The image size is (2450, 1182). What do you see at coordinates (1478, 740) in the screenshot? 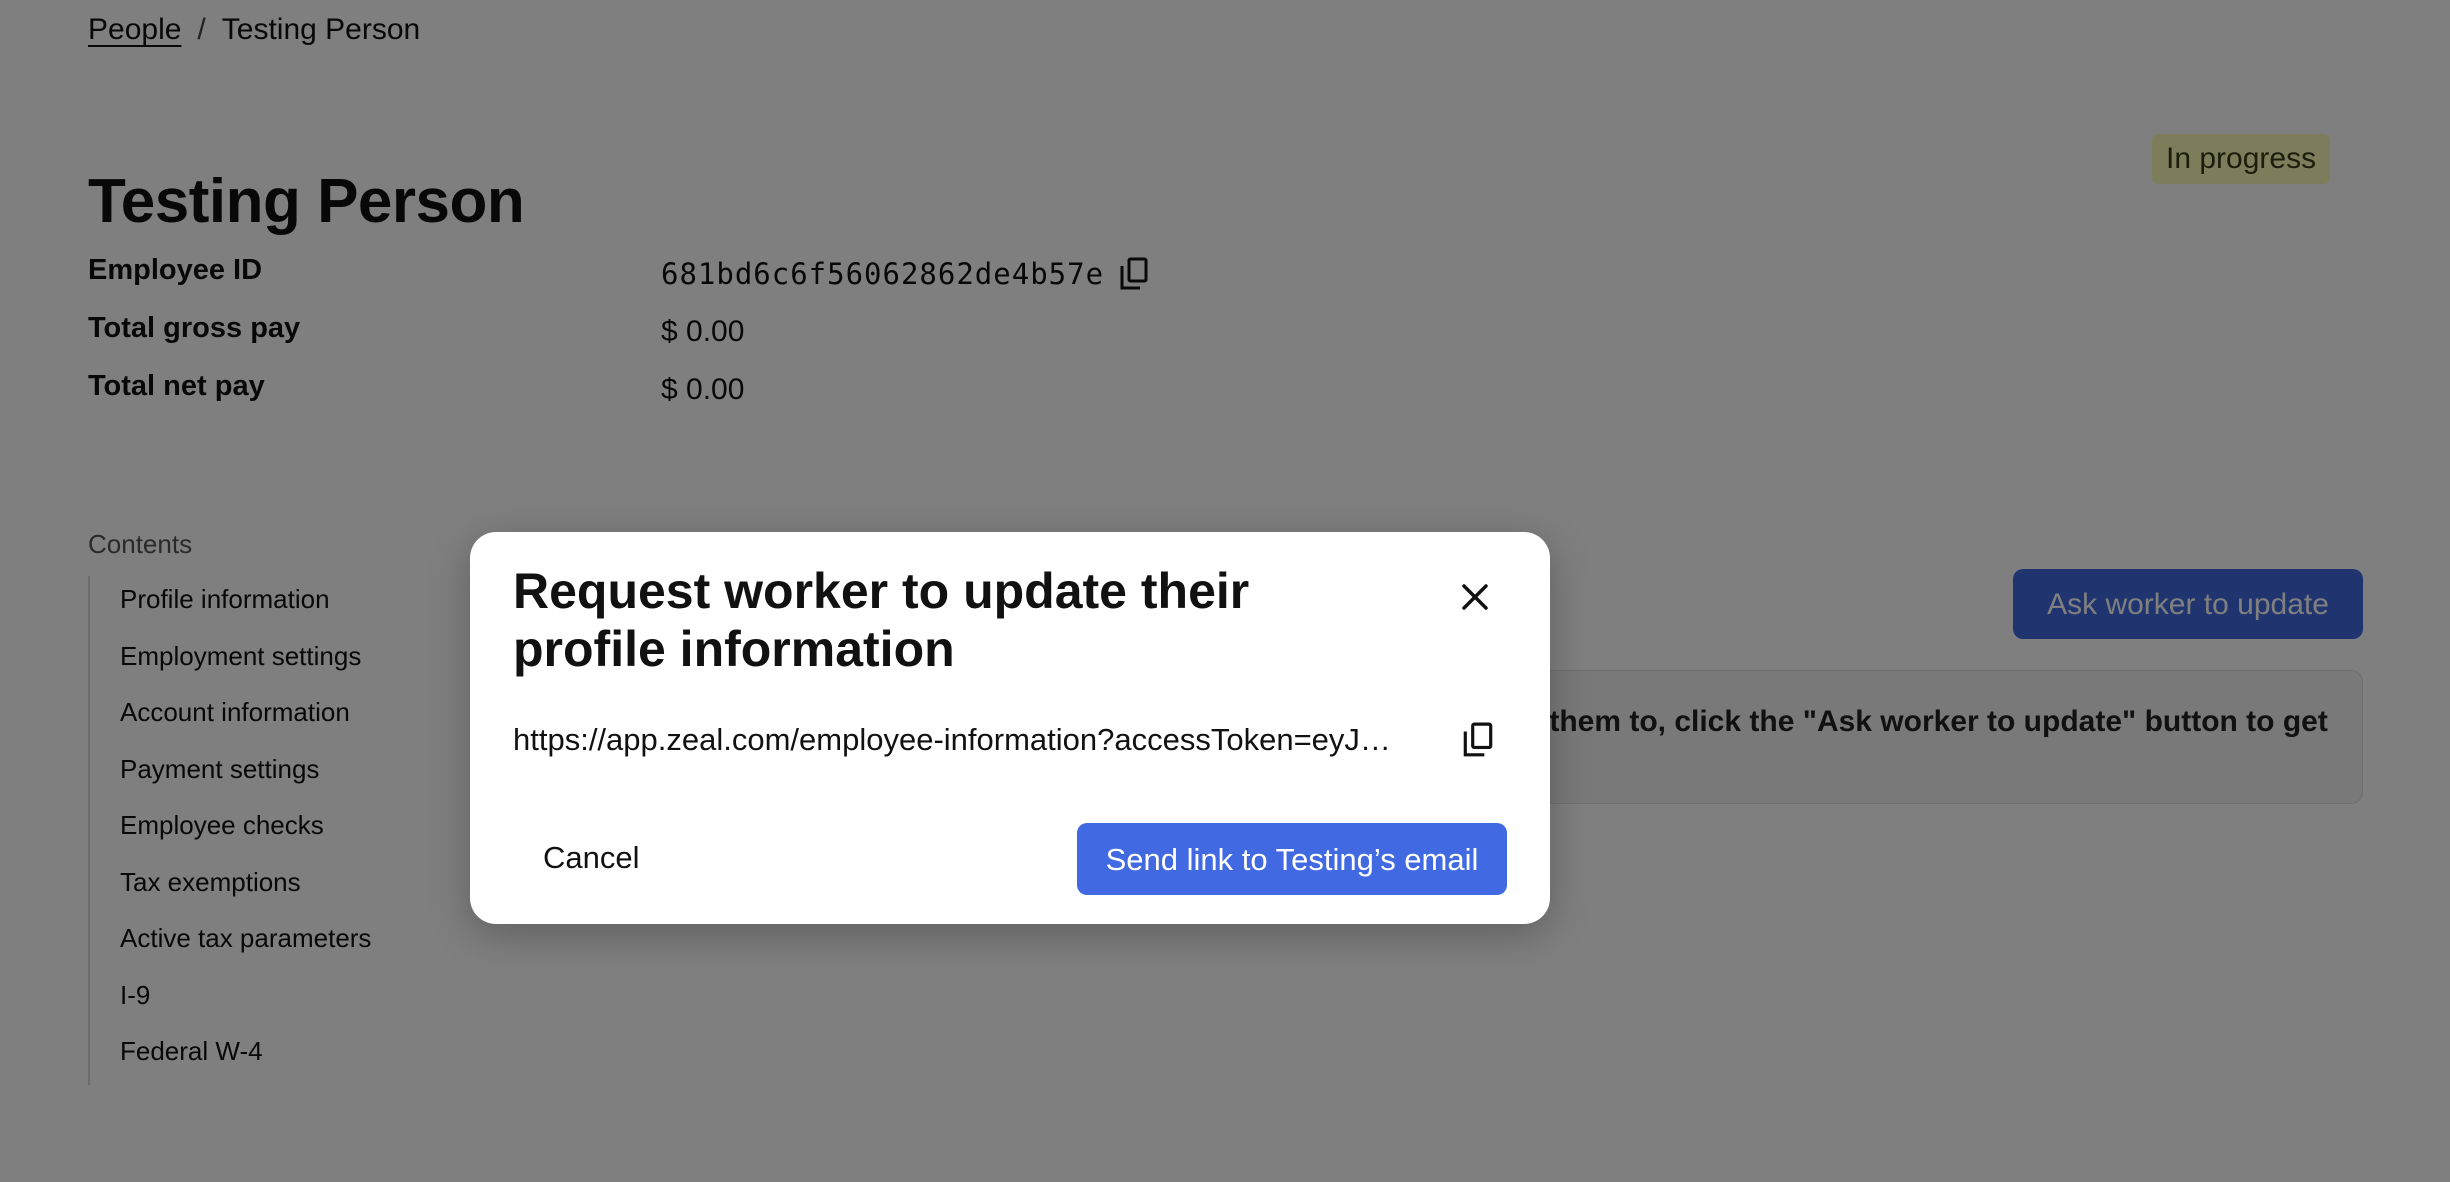
I see `copy-icon` at bounding box center [1478, 740].